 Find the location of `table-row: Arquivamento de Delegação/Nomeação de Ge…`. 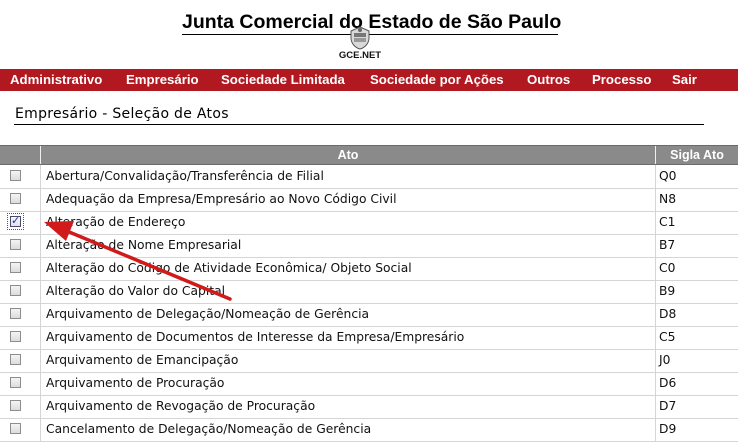

table-row: Arquivamento de Delegação/Nomeação de Ge… is located at coordinates (369, 315).